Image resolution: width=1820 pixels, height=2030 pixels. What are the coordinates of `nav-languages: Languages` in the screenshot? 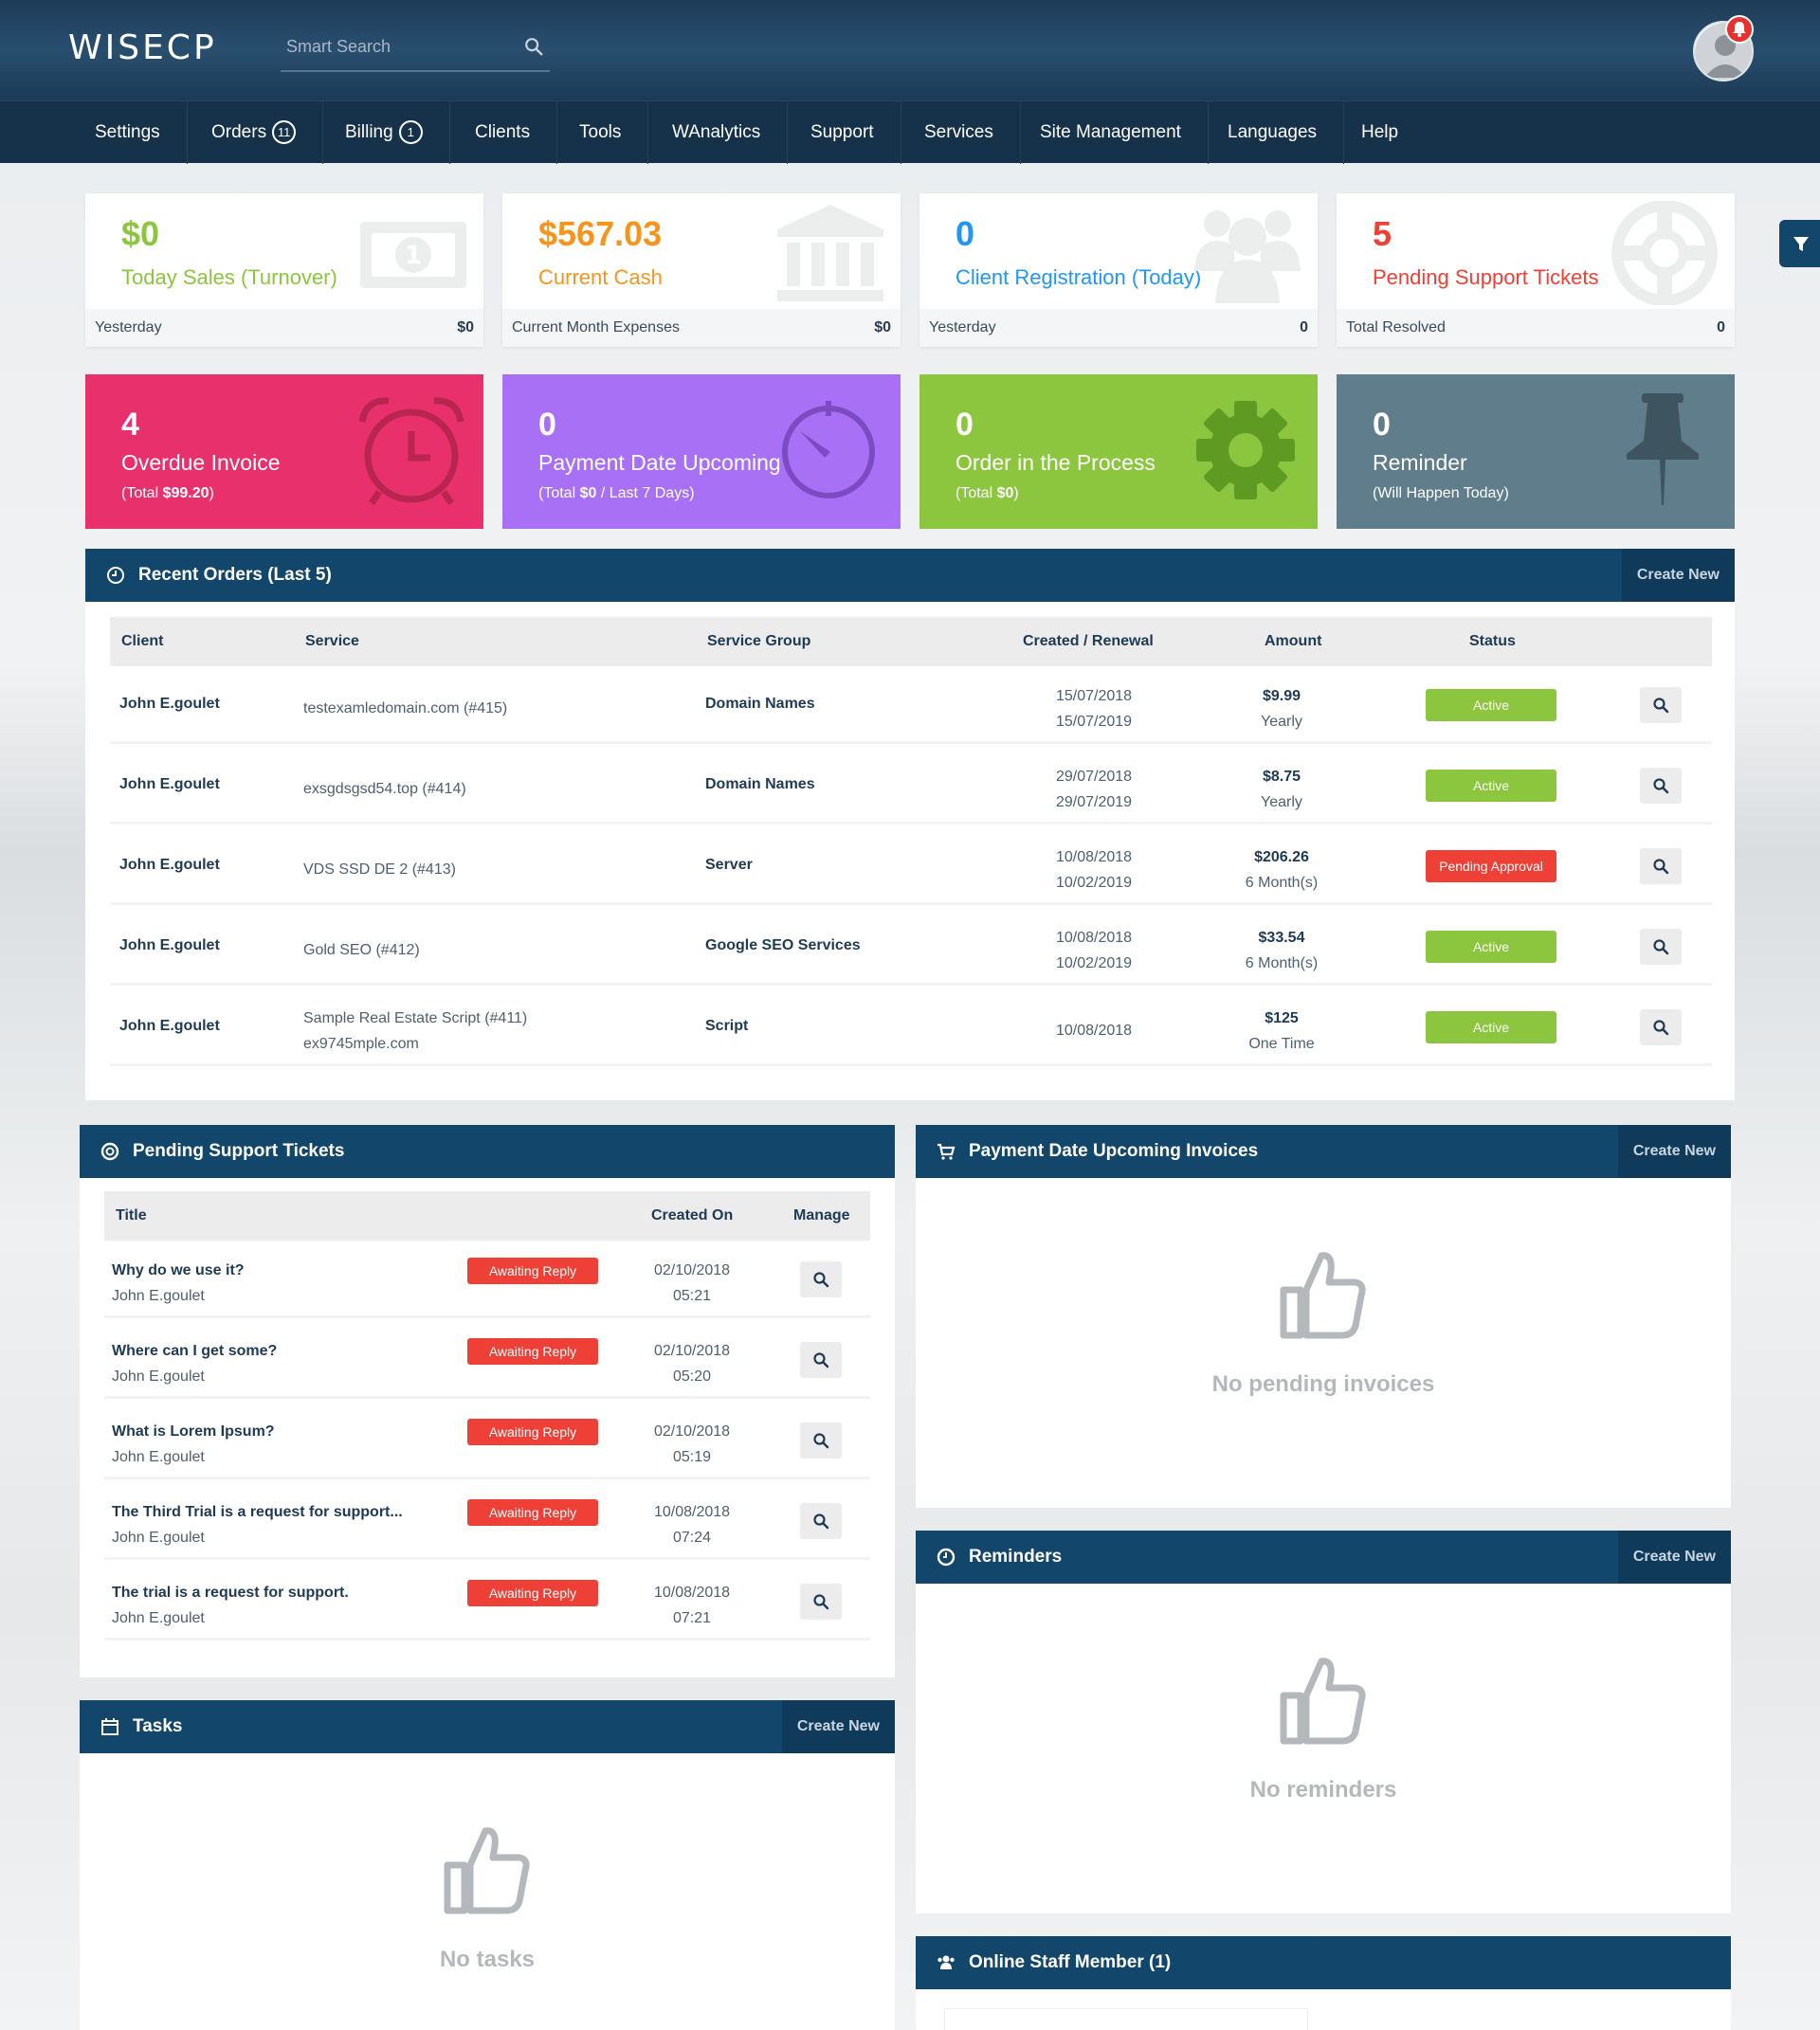 It's located at (1273, 132).